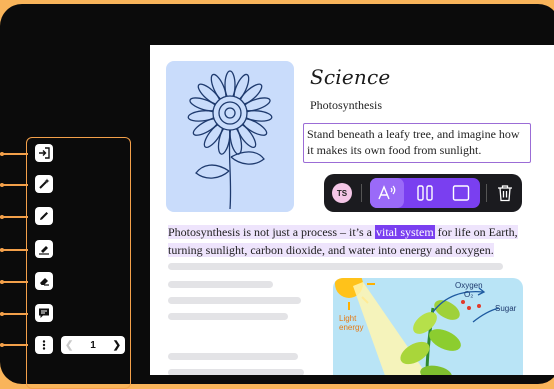 This screenshot has height=389, width=554. I want to click on columns-button, so click(425, 193).